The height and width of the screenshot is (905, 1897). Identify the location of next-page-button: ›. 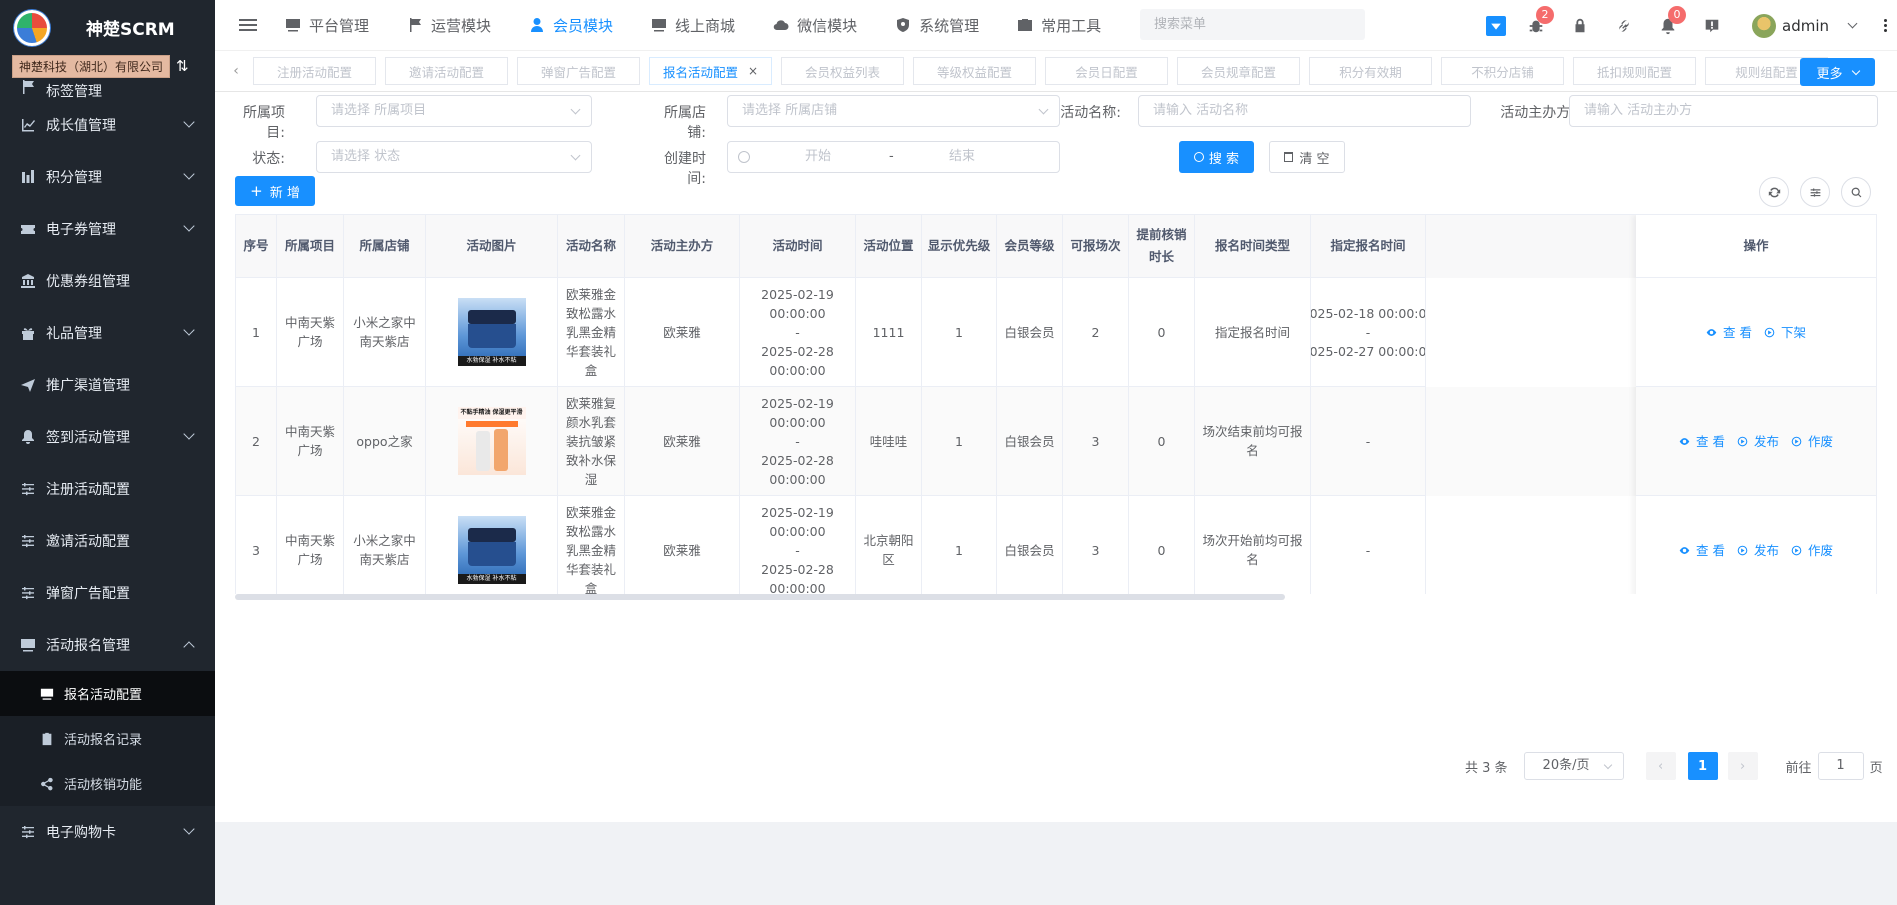
(1742, 766).